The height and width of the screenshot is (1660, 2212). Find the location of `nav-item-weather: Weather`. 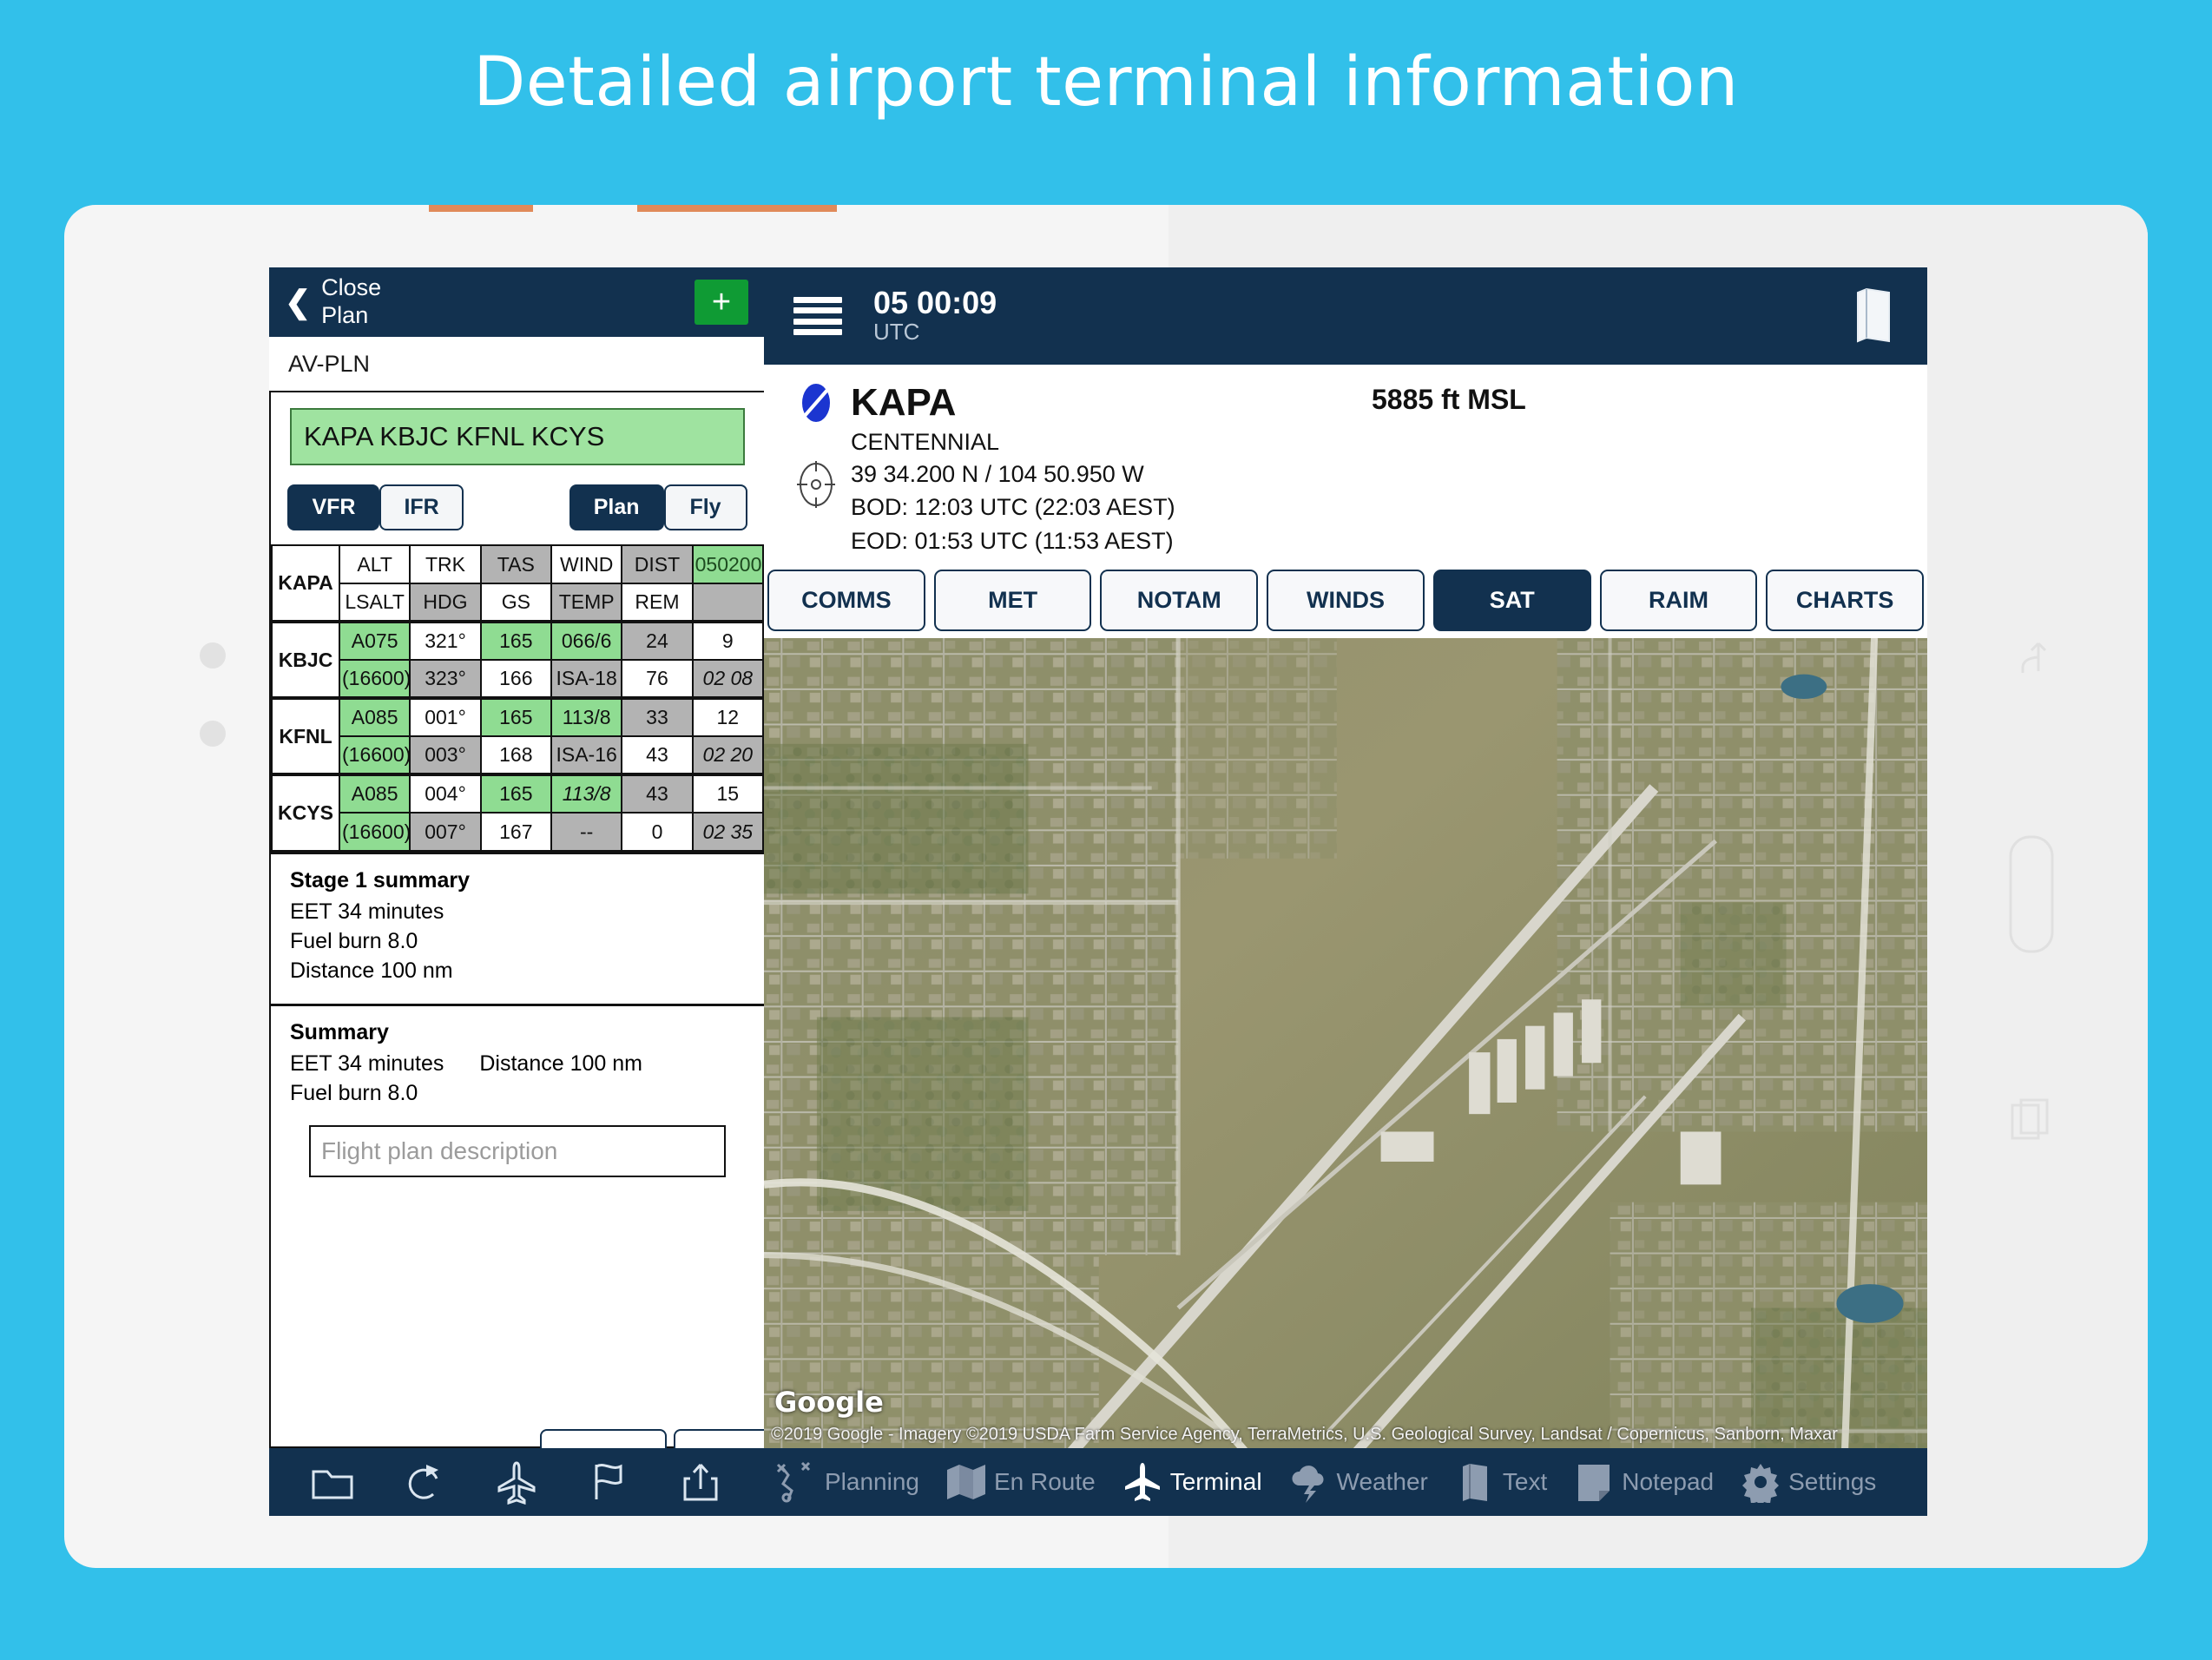

nav-item-weather: Weather is located at coordinates (1358, 1482).